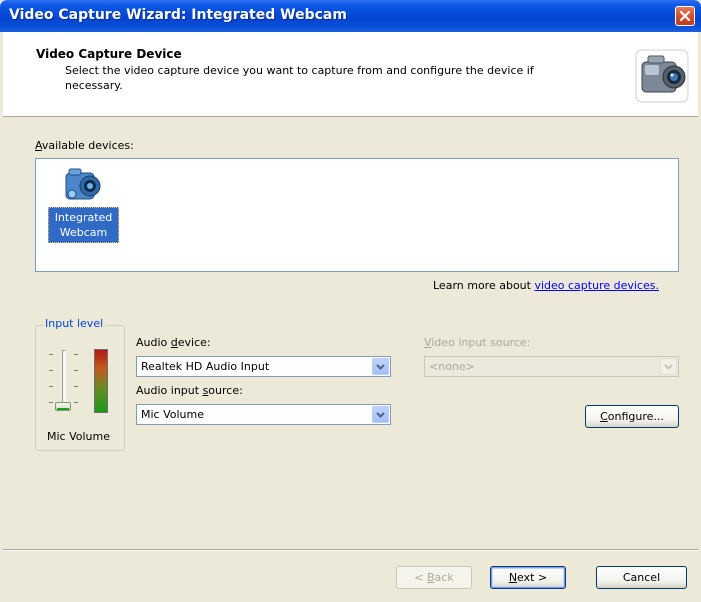 The width and height of the screenshot is (701, 602). What do you see at coordinates (596, 285) in the screenshot?
I see `video-capture-devices-link: video capture devices.` at bounding box center [596, 285].